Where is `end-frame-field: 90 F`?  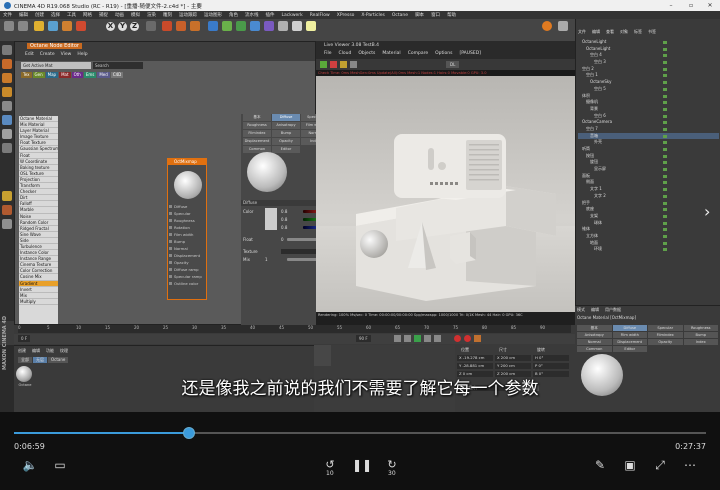
end-frame-field: 90 F is located at coordinates (363, 338).